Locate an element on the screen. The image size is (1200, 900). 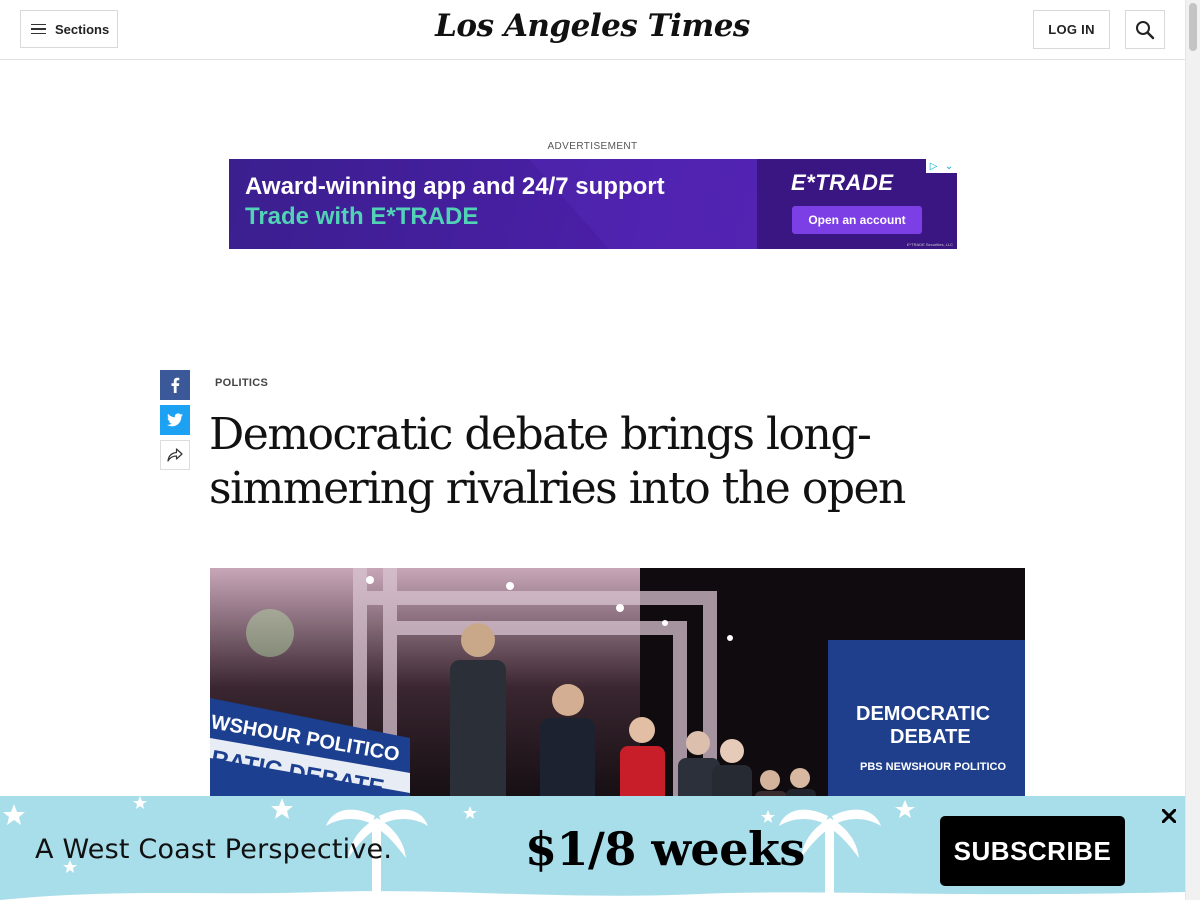
adchoices-badge: ▷ ⌄ is located at coordinates (941, 166).